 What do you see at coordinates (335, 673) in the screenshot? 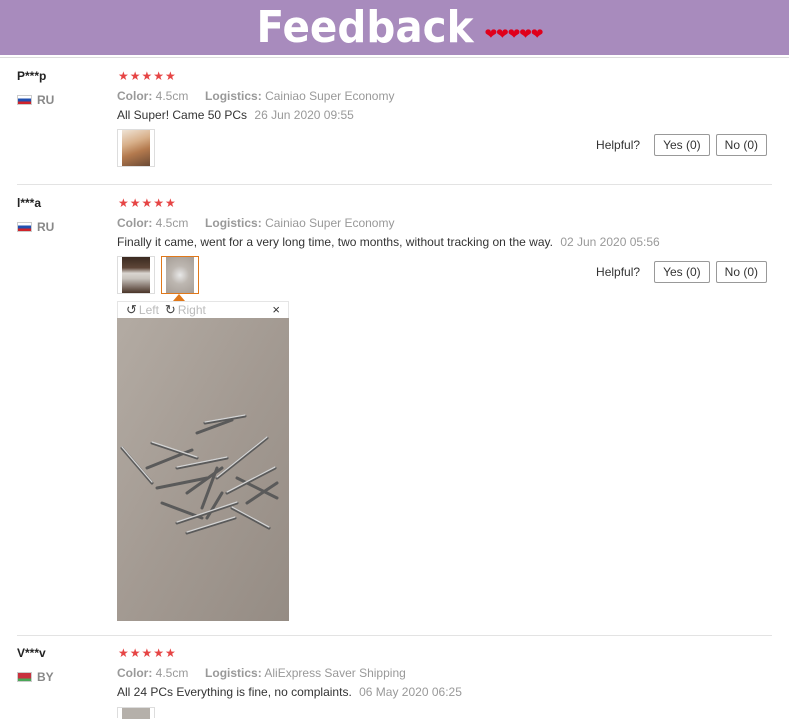
I see `logistics-value: AliExpress Saver Shipping` at bounding box center [335, 673].